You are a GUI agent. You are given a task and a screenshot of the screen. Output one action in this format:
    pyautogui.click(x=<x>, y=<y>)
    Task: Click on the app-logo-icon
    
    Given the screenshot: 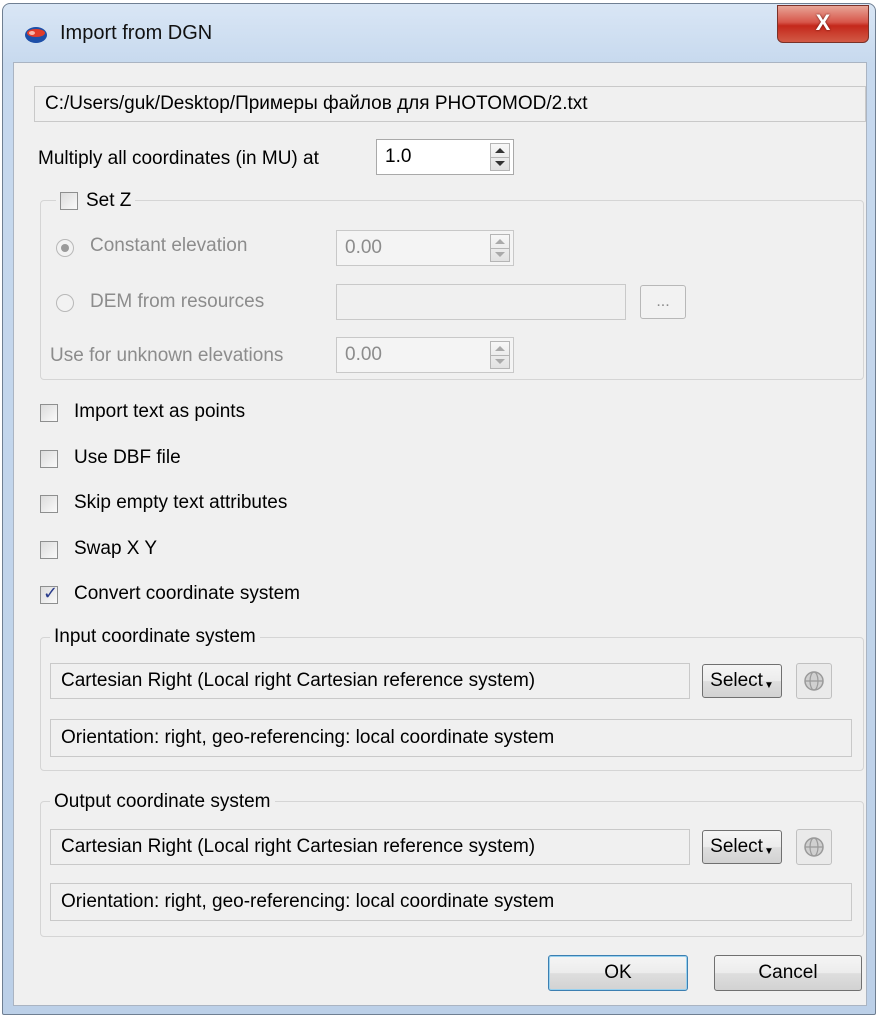 What is the action you would take?
    pyautogui.click(x=36, y=35)
    